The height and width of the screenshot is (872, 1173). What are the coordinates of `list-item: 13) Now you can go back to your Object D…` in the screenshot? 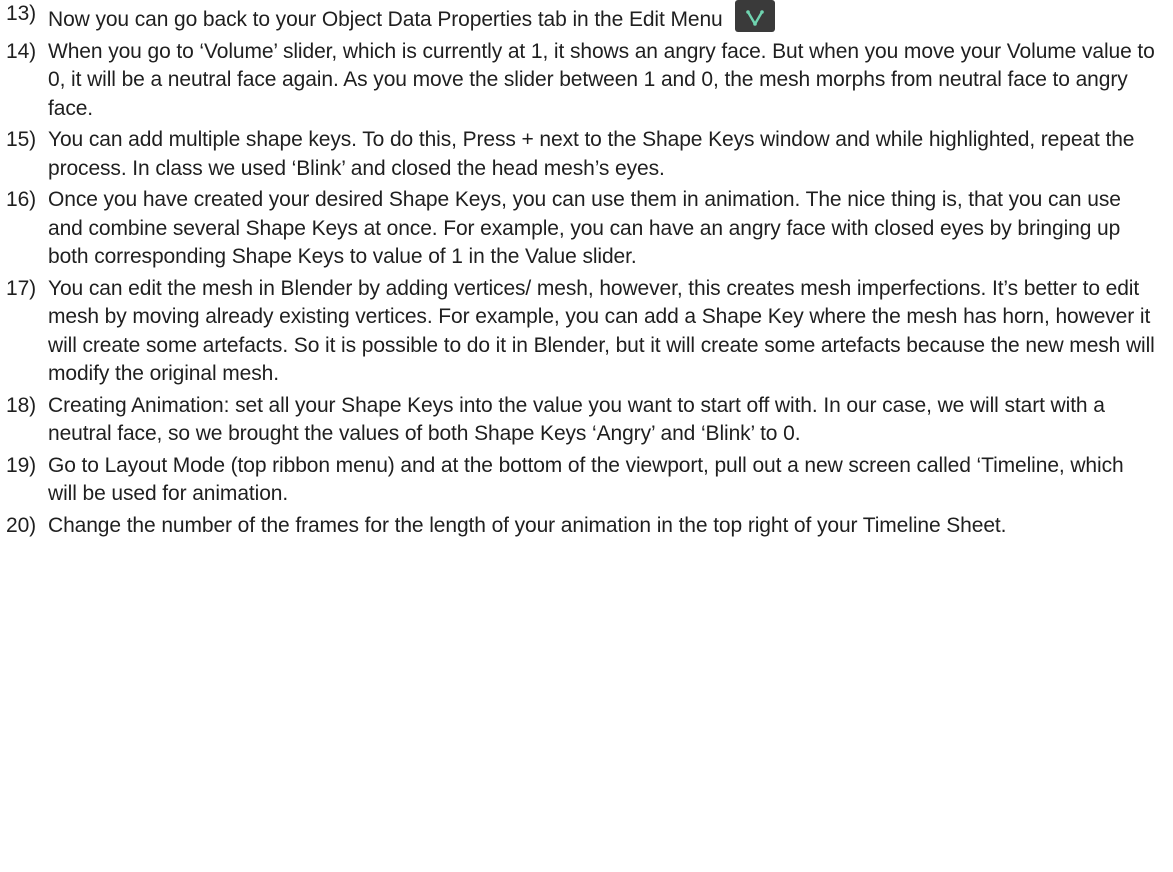 It's located at (586, 17).